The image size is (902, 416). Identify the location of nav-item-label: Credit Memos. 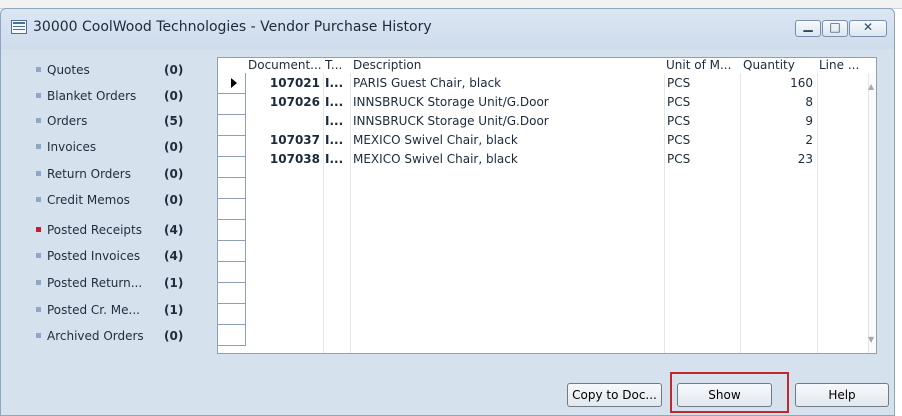
(88, 200).